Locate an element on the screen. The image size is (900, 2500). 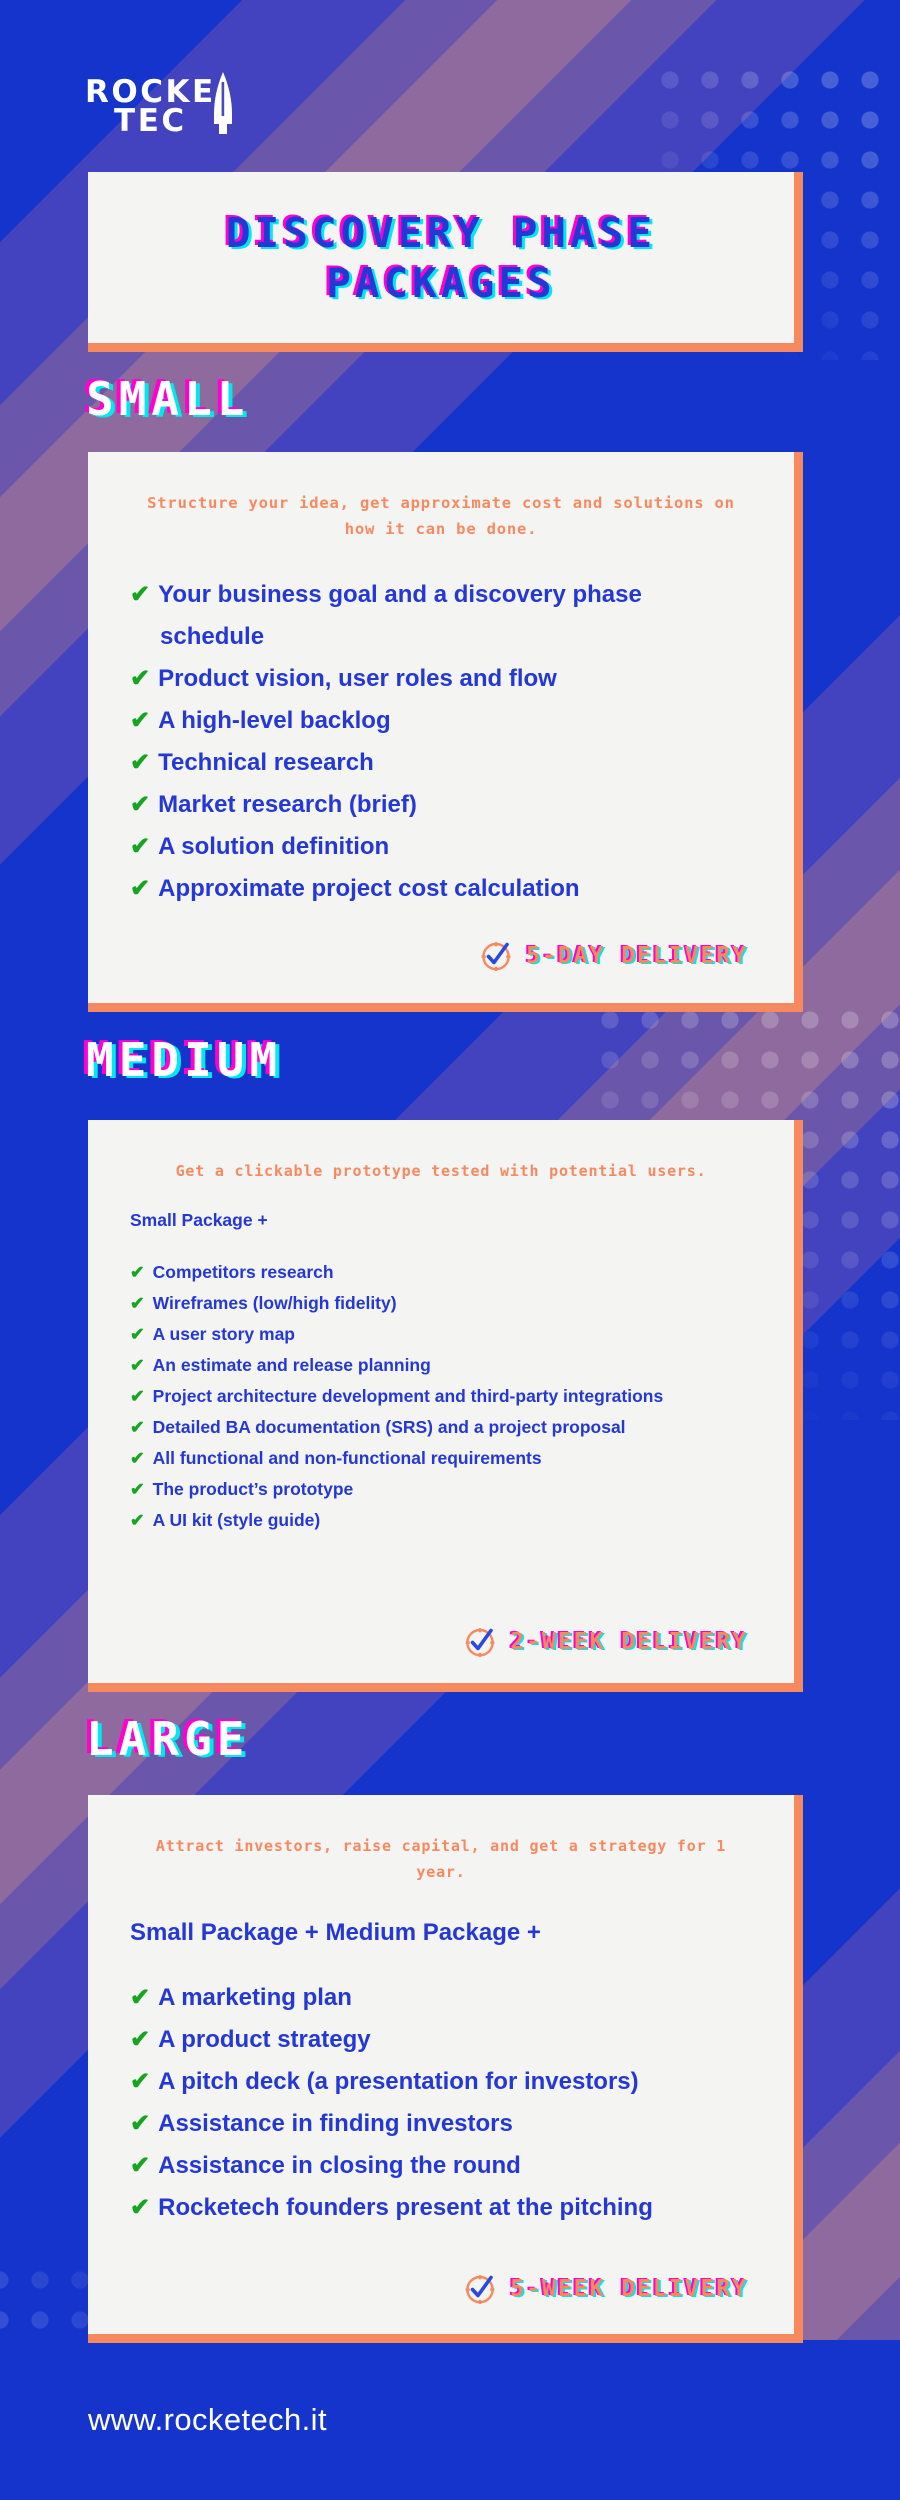
footer-website-url: www.rocketech.it is located at coordinates (207, 2420).